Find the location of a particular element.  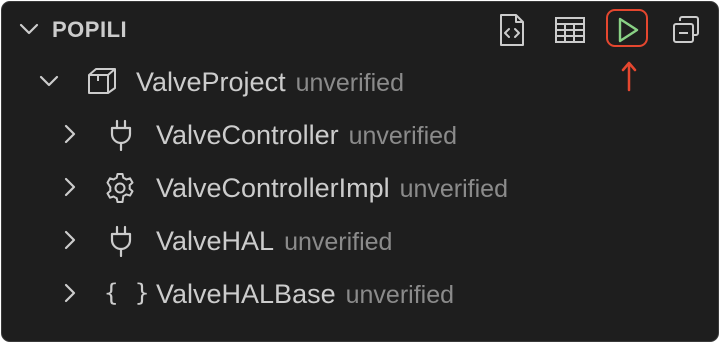

table-icon is located at coordinates (570, 30).